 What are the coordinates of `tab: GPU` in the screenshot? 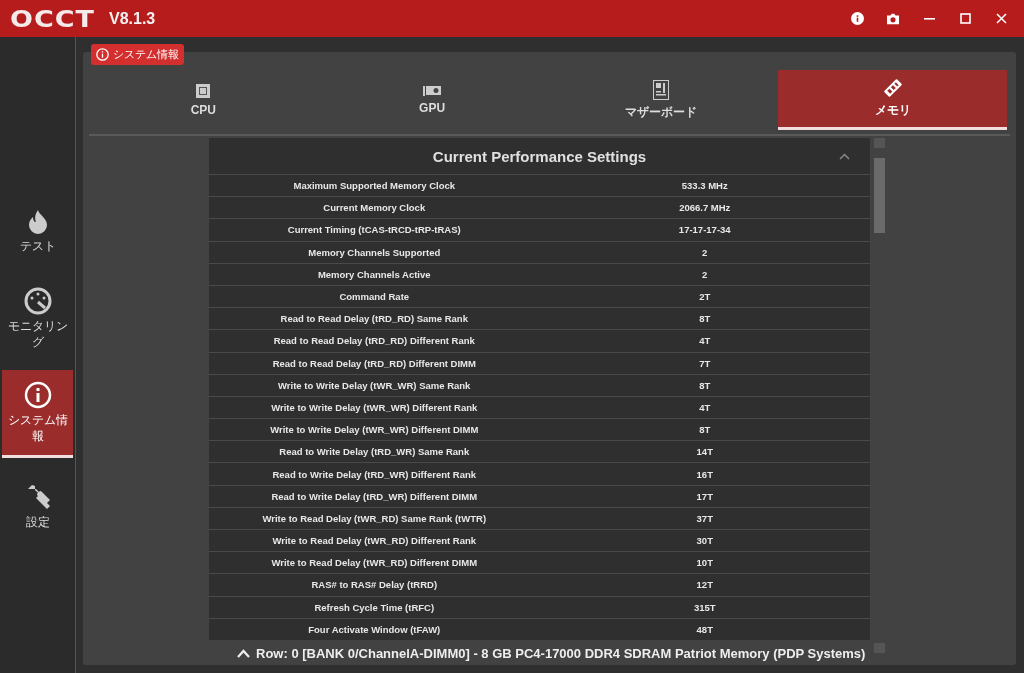 It's located at (432, 100).